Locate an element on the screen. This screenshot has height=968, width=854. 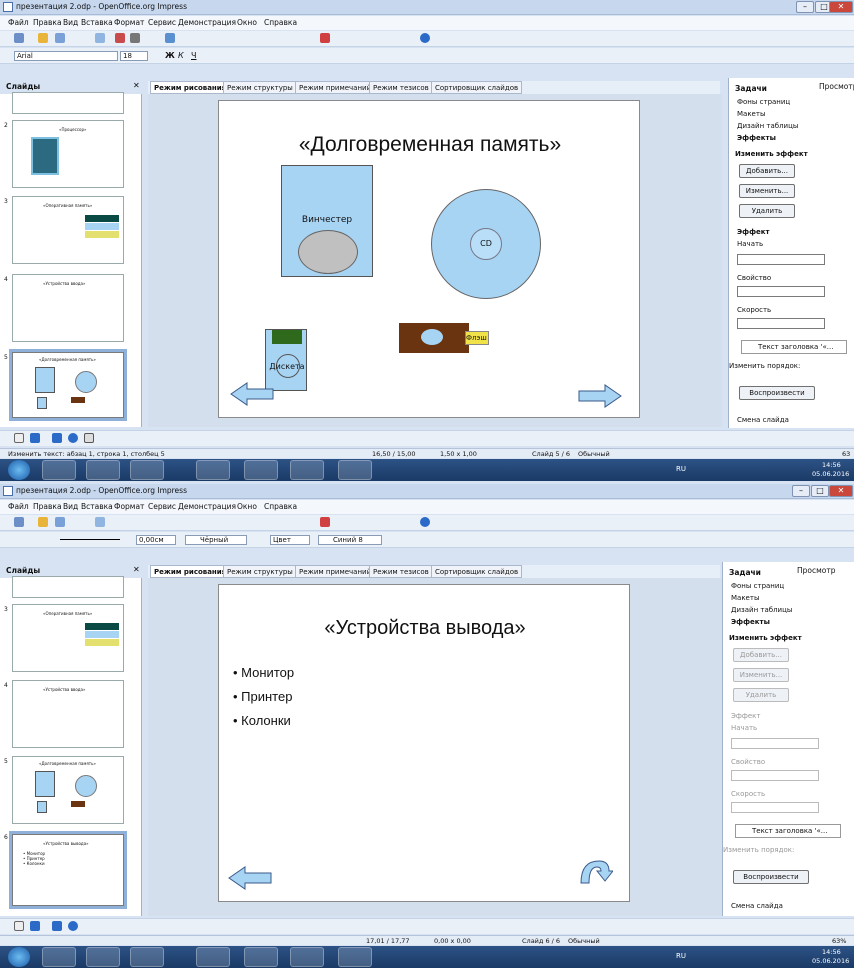
line-style-combo is located at coordinates (95, 540).